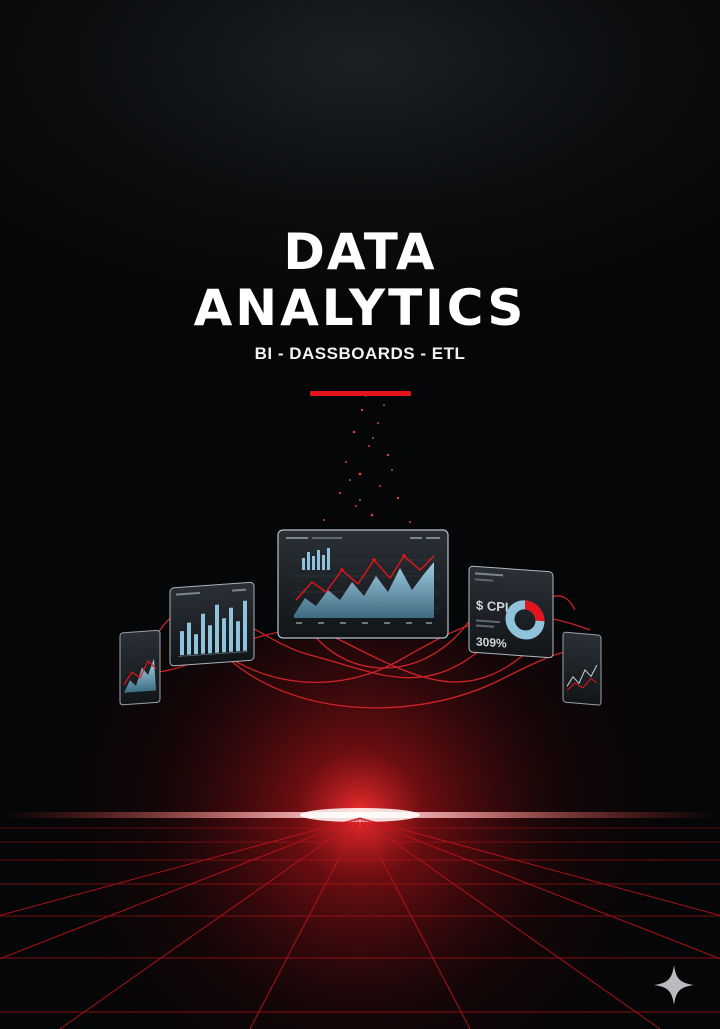 Image resolution: width=720 pixels, height=1029 pixels. Describe the element at coordinates (360, 252) in the screenshot. I see `title-line-1: DATA` at that location.